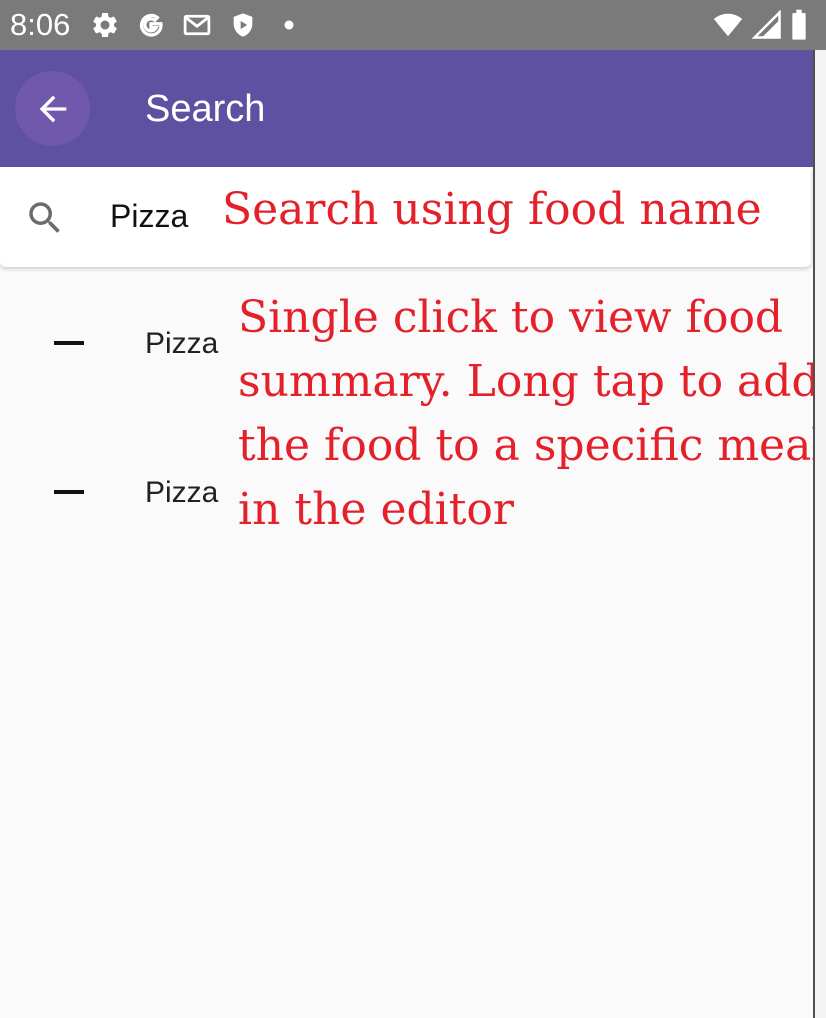 The width and height of the screenshot is (826, 1018). I want to click on window-edge-strip, so click(820, 509).